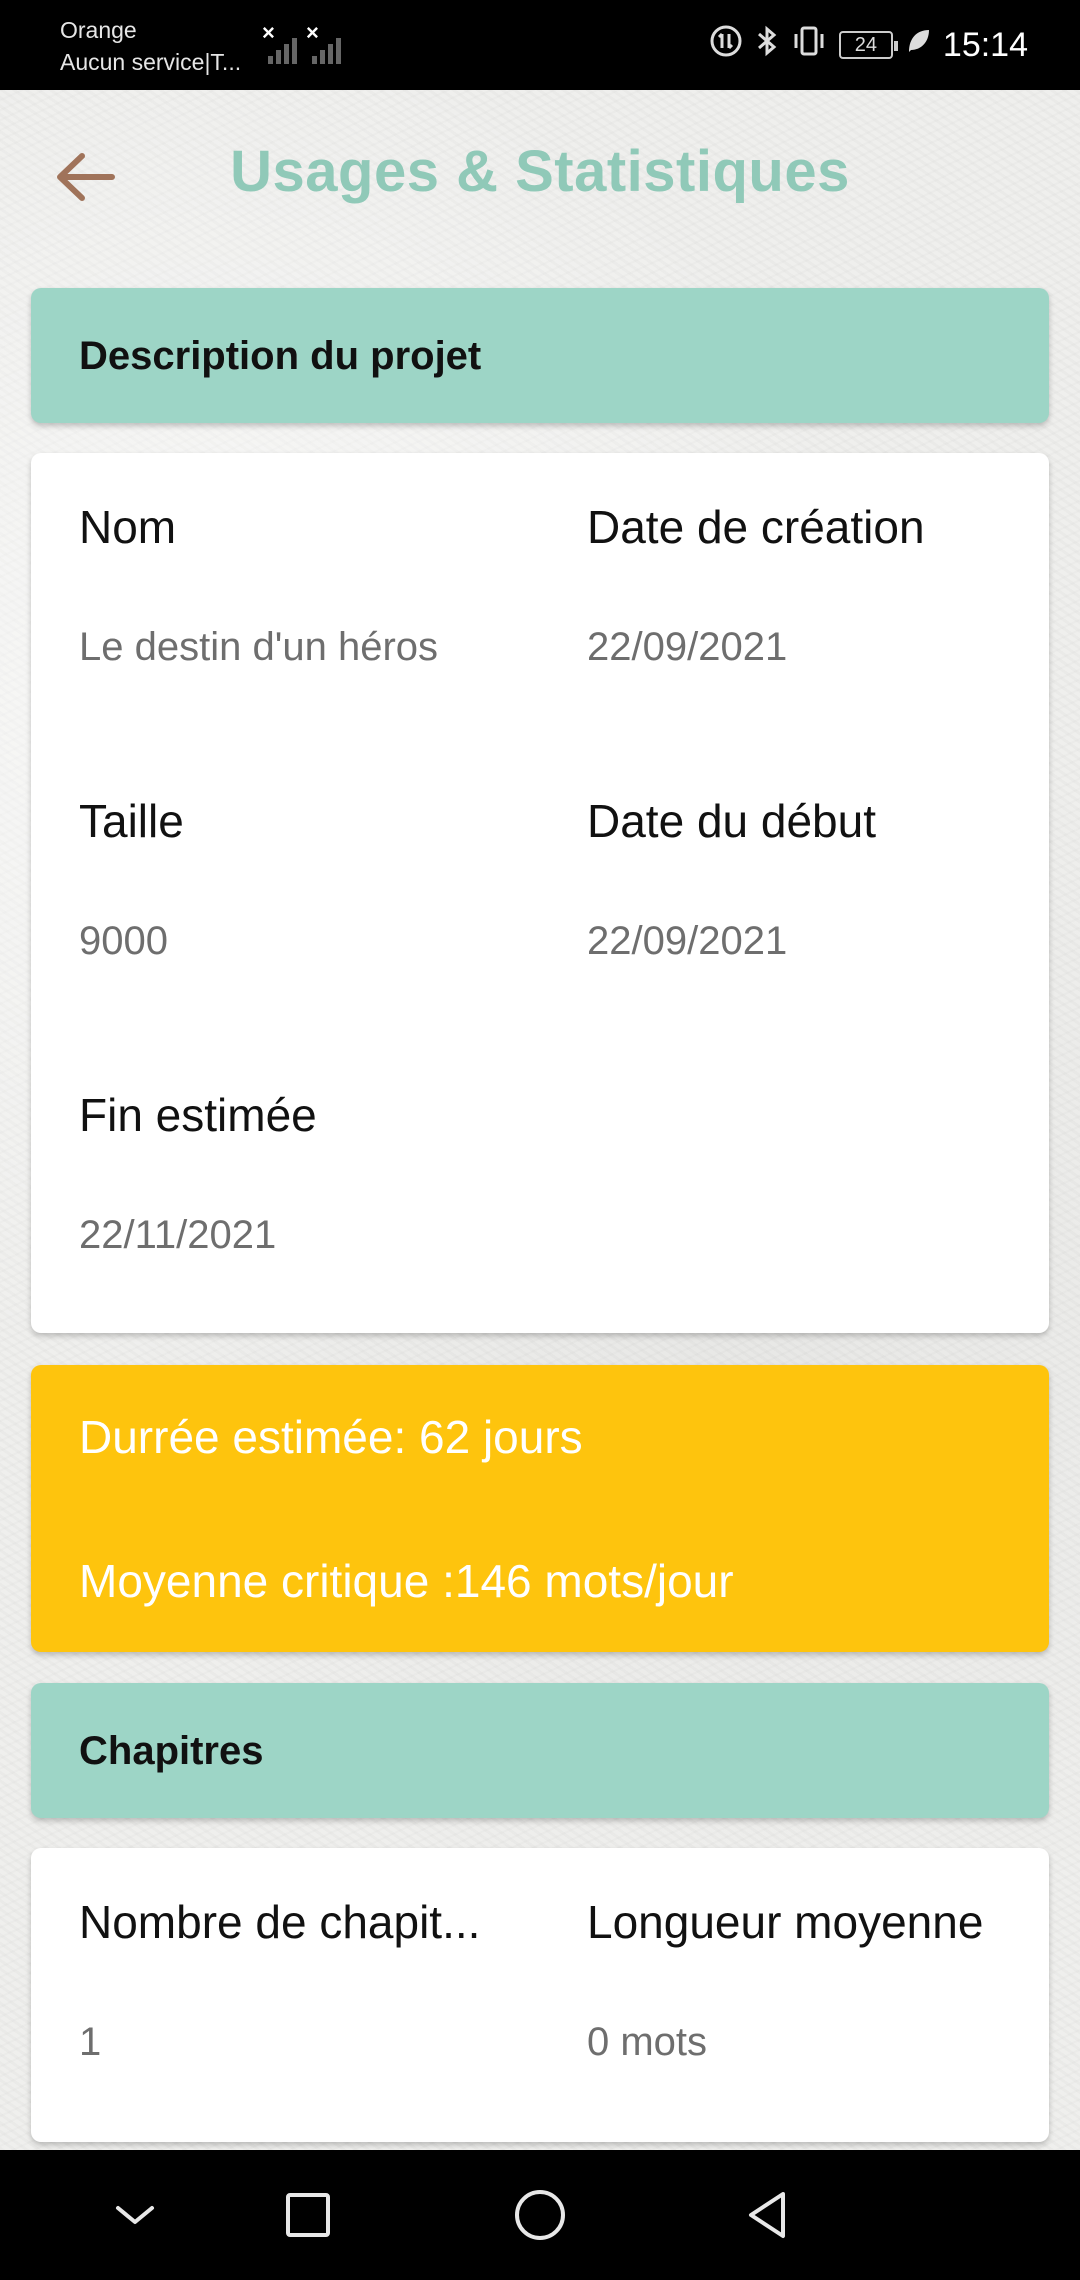 The width and height of the screenshot is (1080, 2280). I want to click on start-date-value: 22/09/2021, so click(687, 941).